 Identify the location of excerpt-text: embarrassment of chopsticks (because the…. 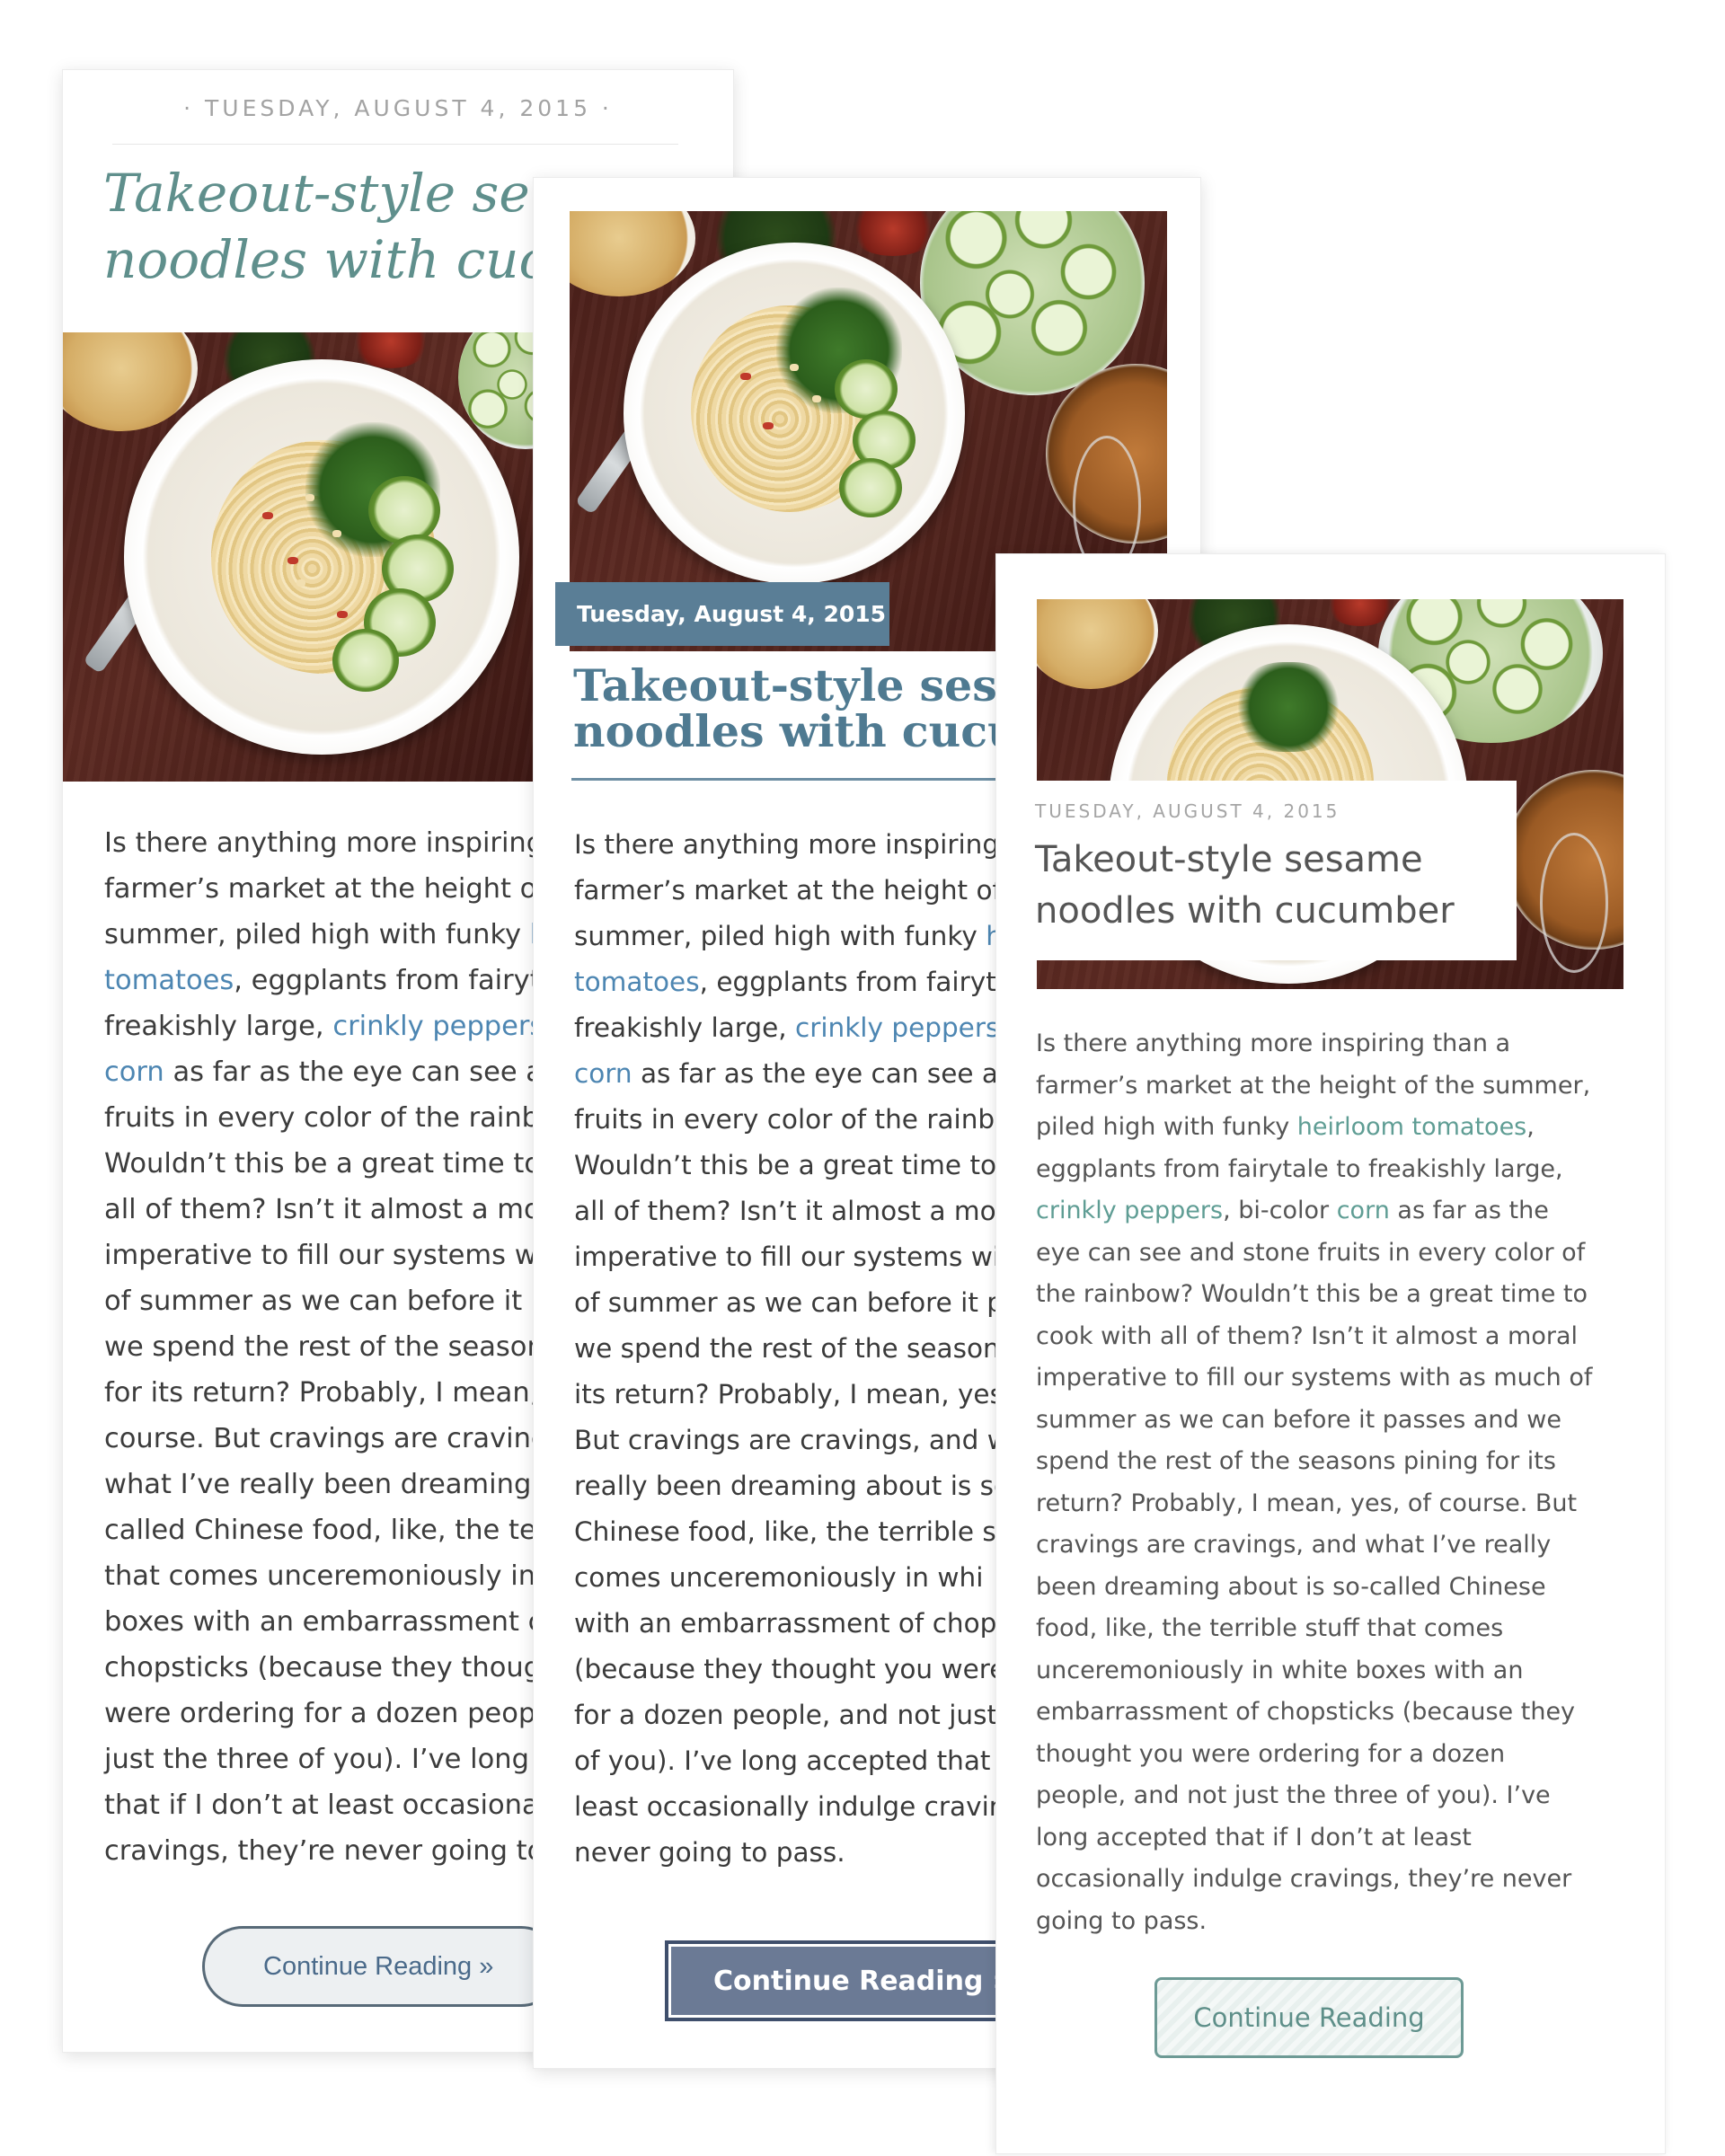
(1306, 1712).